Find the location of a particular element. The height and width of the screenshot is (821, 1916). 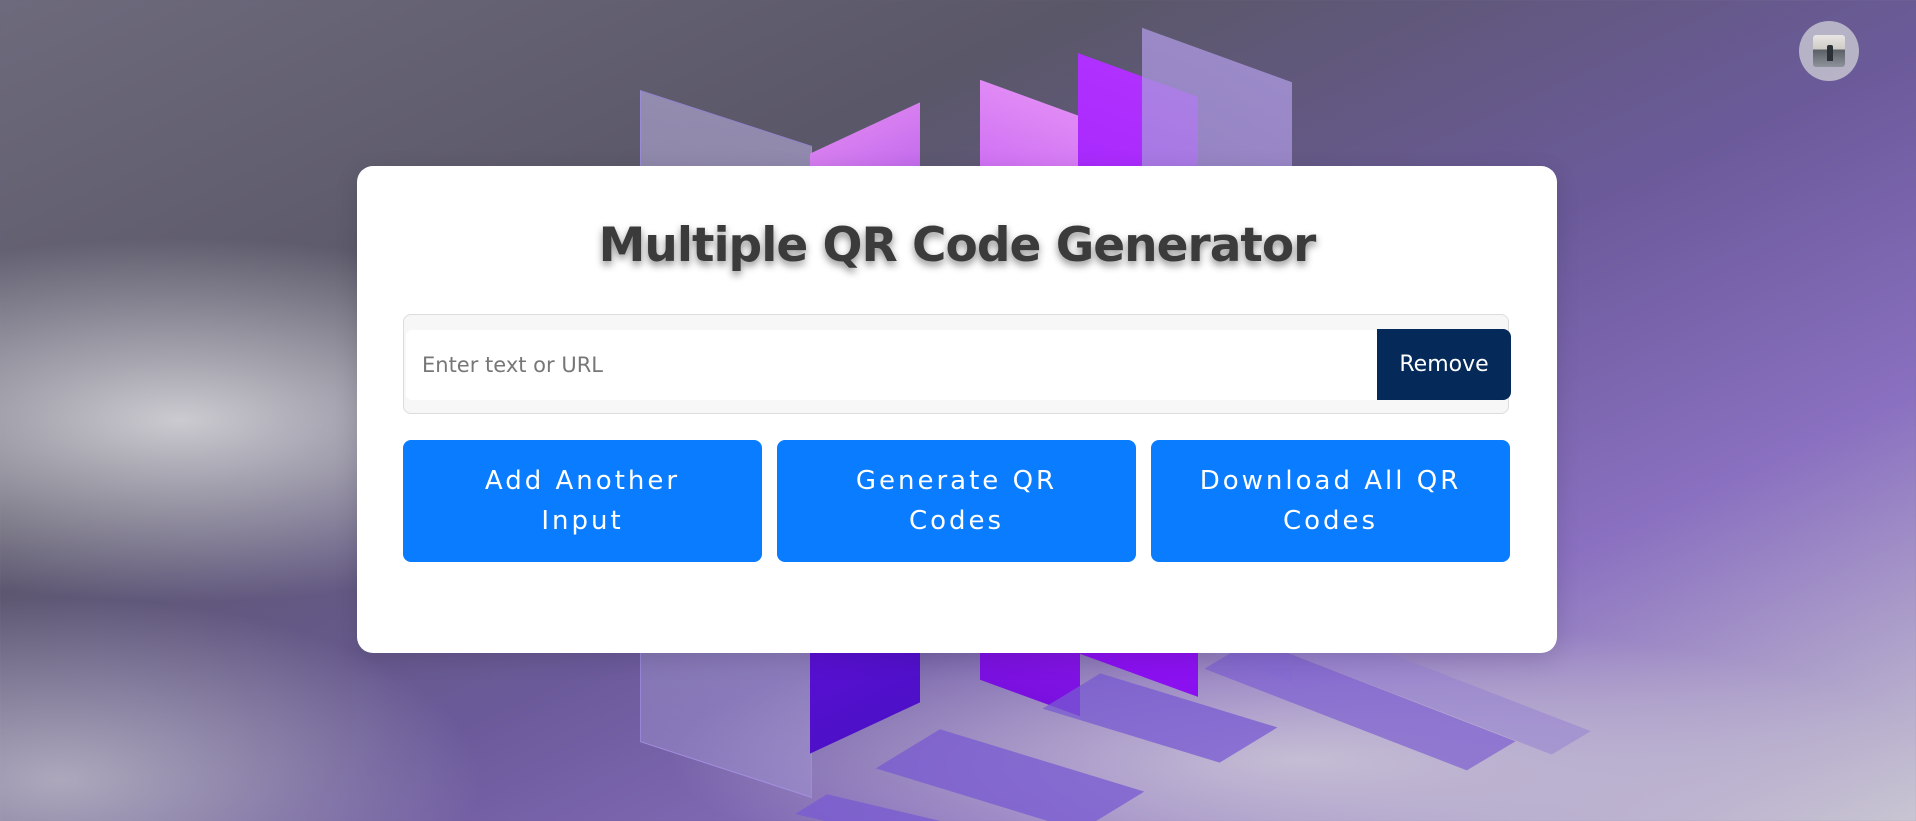

generate-qr-button: Generate QR Codes is located at coordinates (956, 501).